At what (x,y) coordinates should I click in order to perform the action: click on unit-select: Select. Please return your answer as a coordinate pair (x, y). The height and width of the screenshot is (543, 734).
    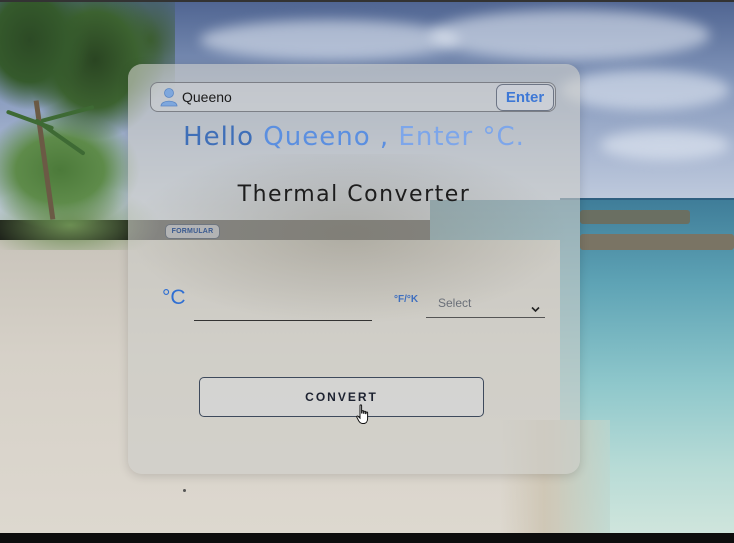
    Looking at the image, I should click on (485, 304).